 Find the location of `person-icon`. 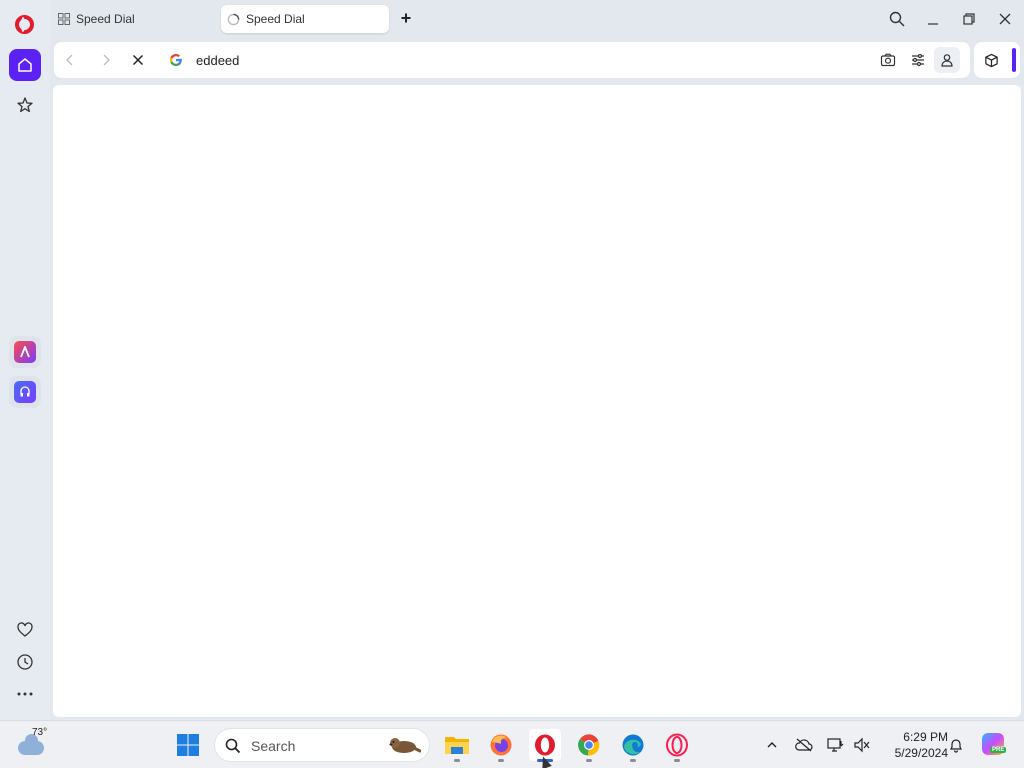

person-icon is located at coordinates (947, 60).